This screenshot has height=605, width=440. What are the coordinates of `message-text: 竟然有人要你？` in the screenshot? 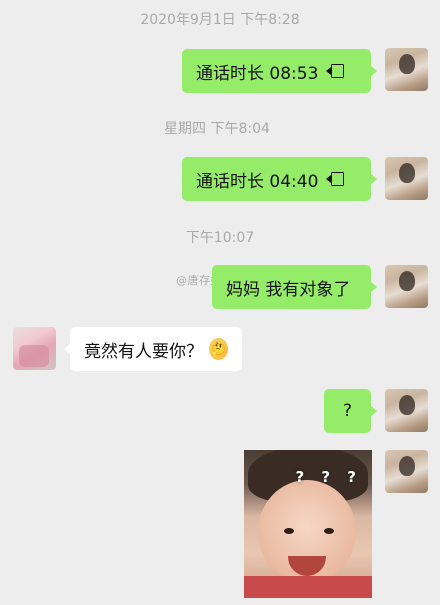 It's located at (143, 351).